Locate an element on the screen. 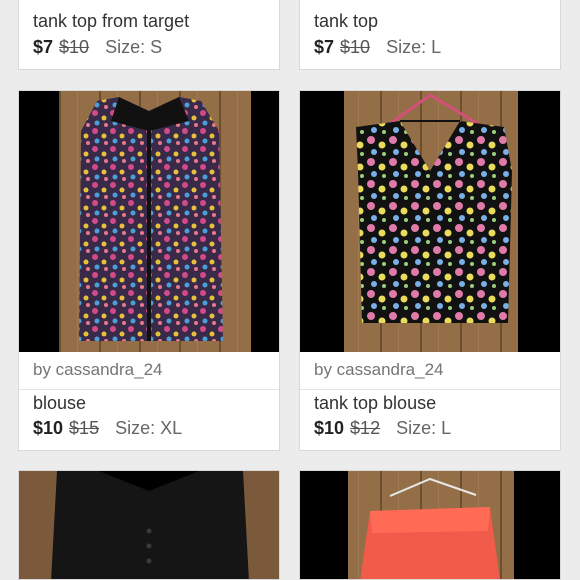 The height and width of the screenshot is (580, 580). listing-price-line: $7 $10 Size: L is located at coordinates (377, 47).